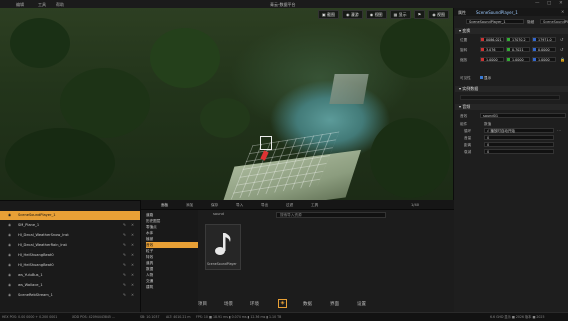 The width and height of the screenshot is (568, 321). Describe the element at coordinates (492, 39) in the screenshot. I see `location-x: 0086.021` at that location.